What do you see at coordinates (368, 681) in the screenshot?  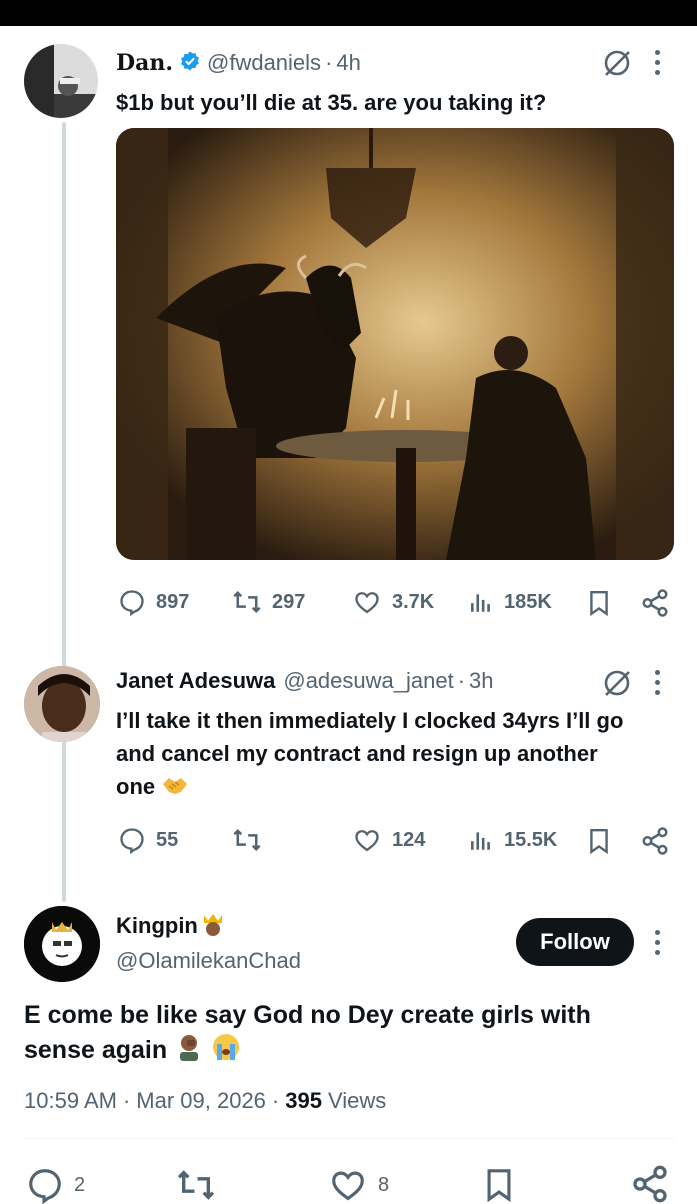 I see `author-handle: @adesuwa_janet` at bounding box center [368, 681].